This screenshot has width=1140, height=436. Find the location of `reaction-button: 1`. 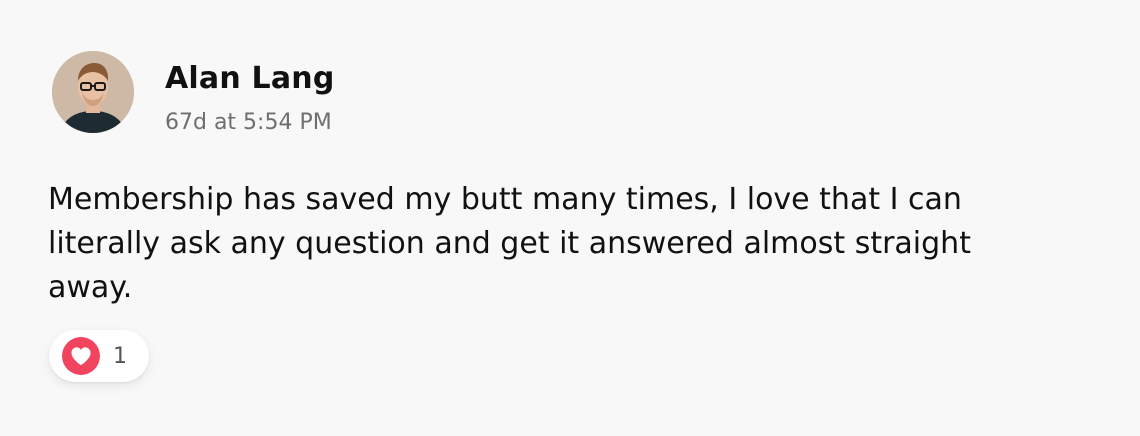

reaction-button: 1 is located at coordinates (99, 356).